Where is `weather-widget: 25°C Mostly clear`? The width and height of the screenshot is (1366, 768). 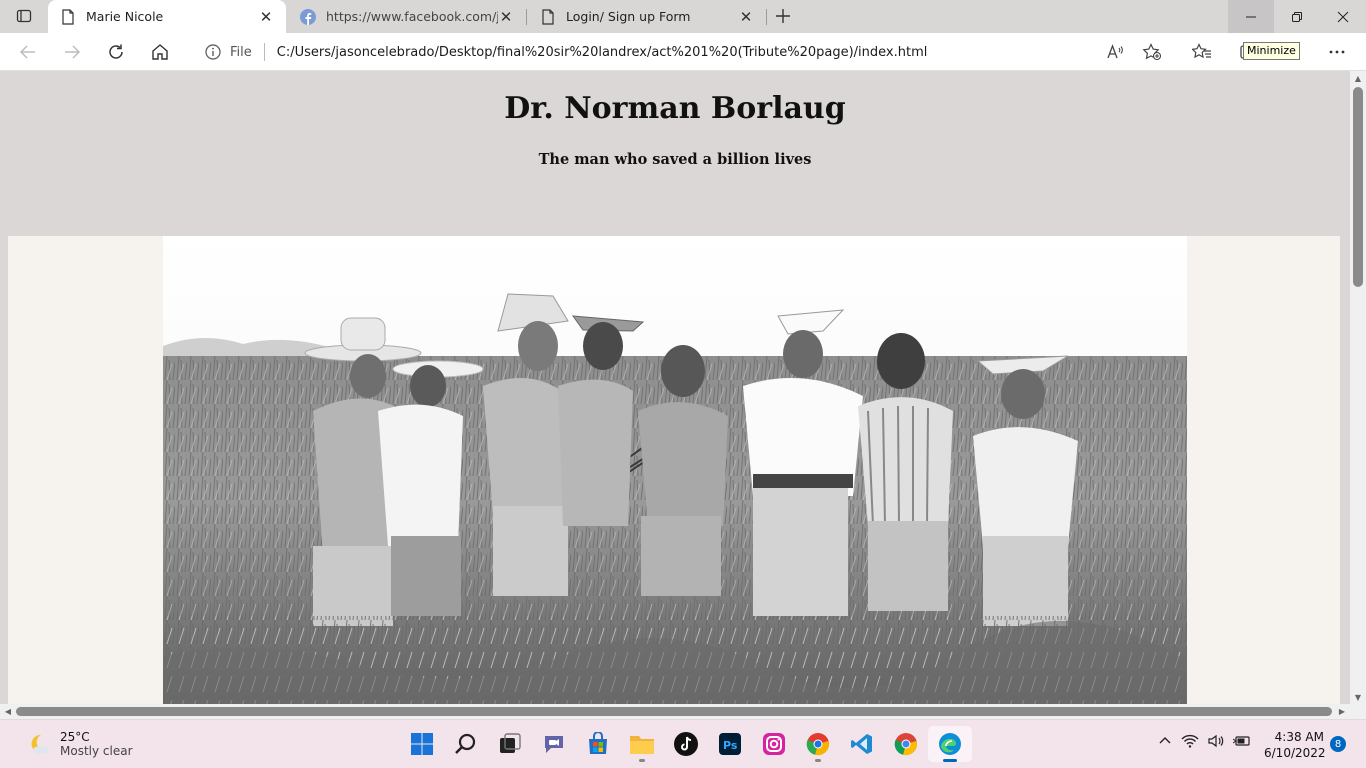 weather-widget: 25°C Mostly clear is located at coordinates (79, 744).